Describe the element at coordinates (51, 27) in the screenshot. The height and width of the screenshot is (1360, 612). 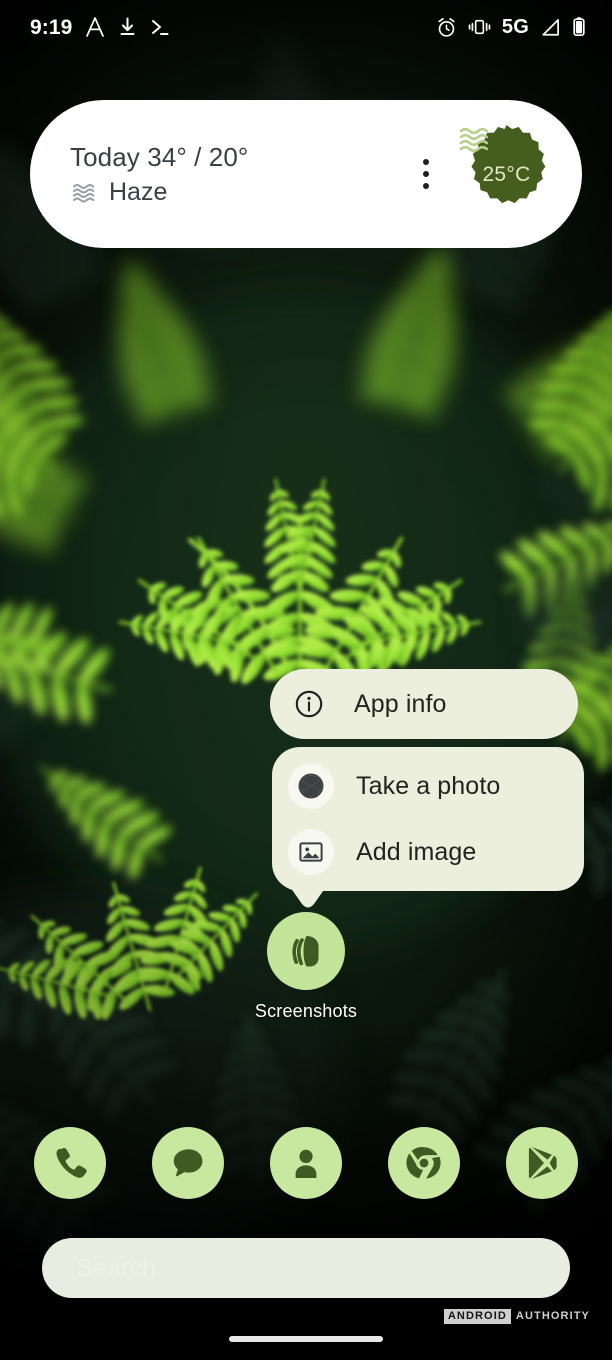
I see `status-bar-clock: 9:19` at that location.